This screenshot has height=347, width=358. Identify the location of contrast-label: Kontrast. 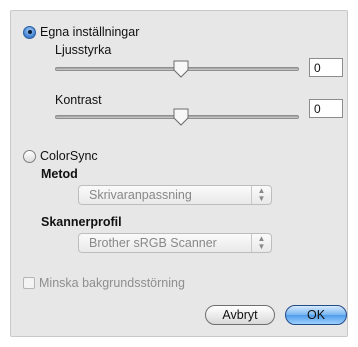
(78, 100).